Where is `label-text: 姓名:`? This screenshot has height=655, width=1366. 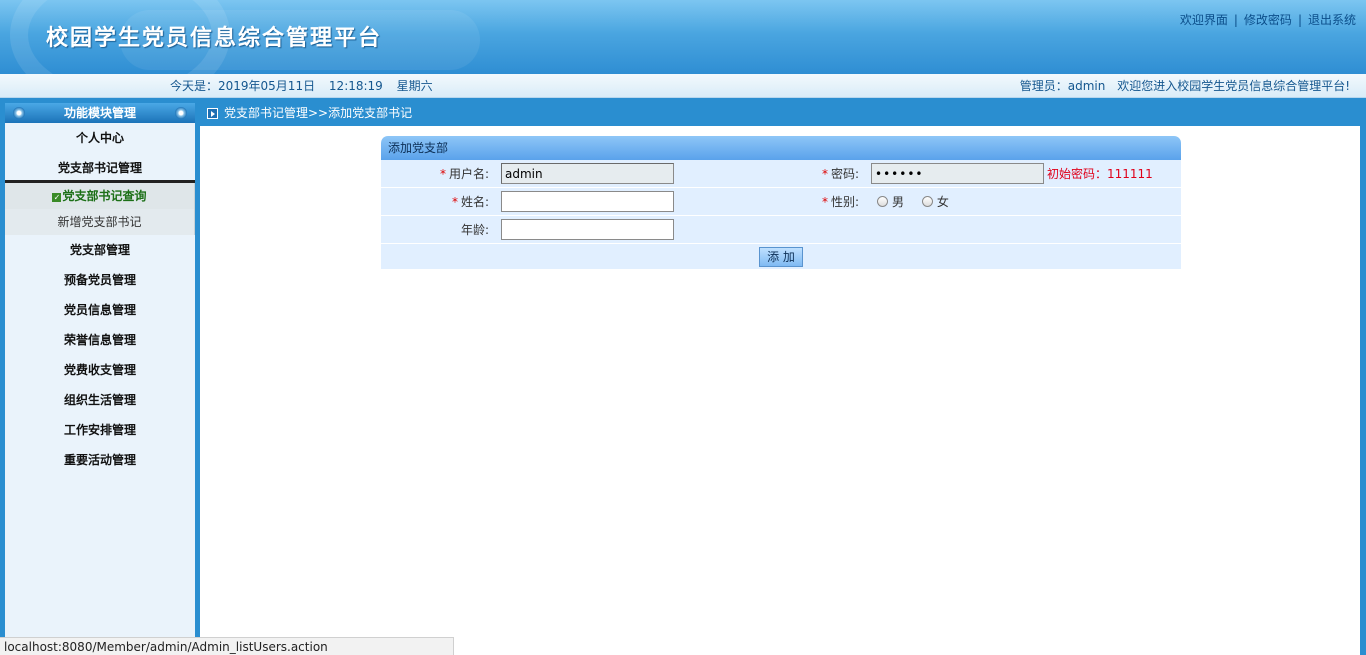 label-text: 姓名: is located at coordinates (474, 202).